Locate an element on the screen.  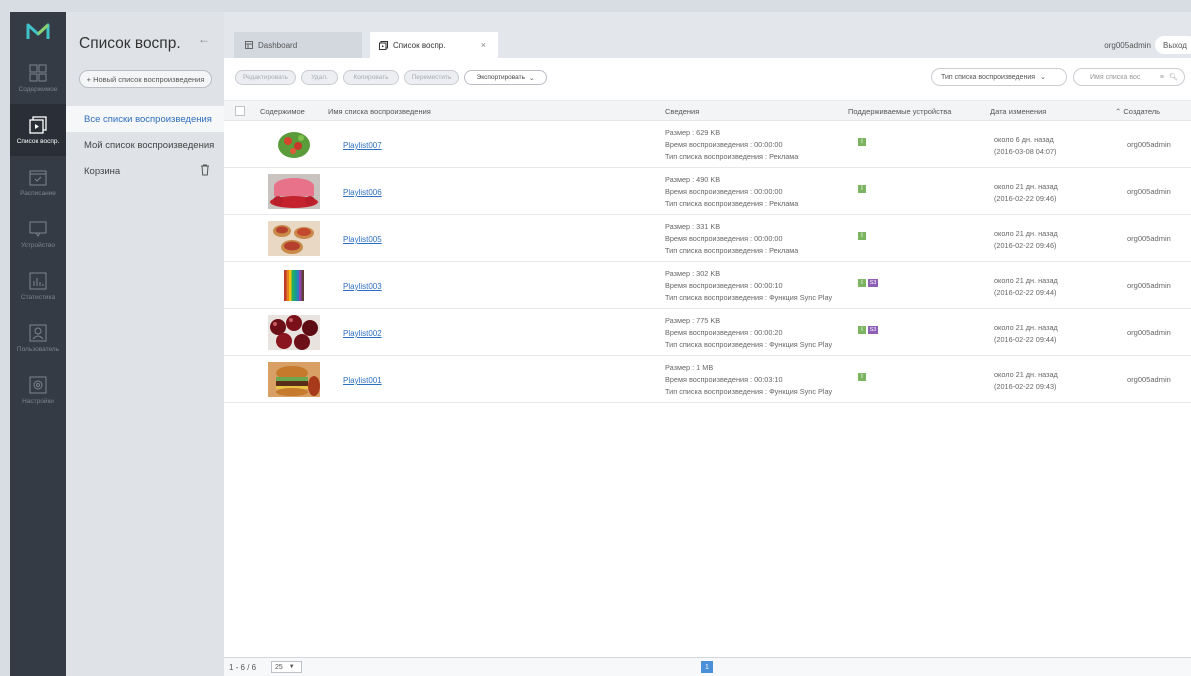
page-size-value: 25 is located at coordinates (279, 667).